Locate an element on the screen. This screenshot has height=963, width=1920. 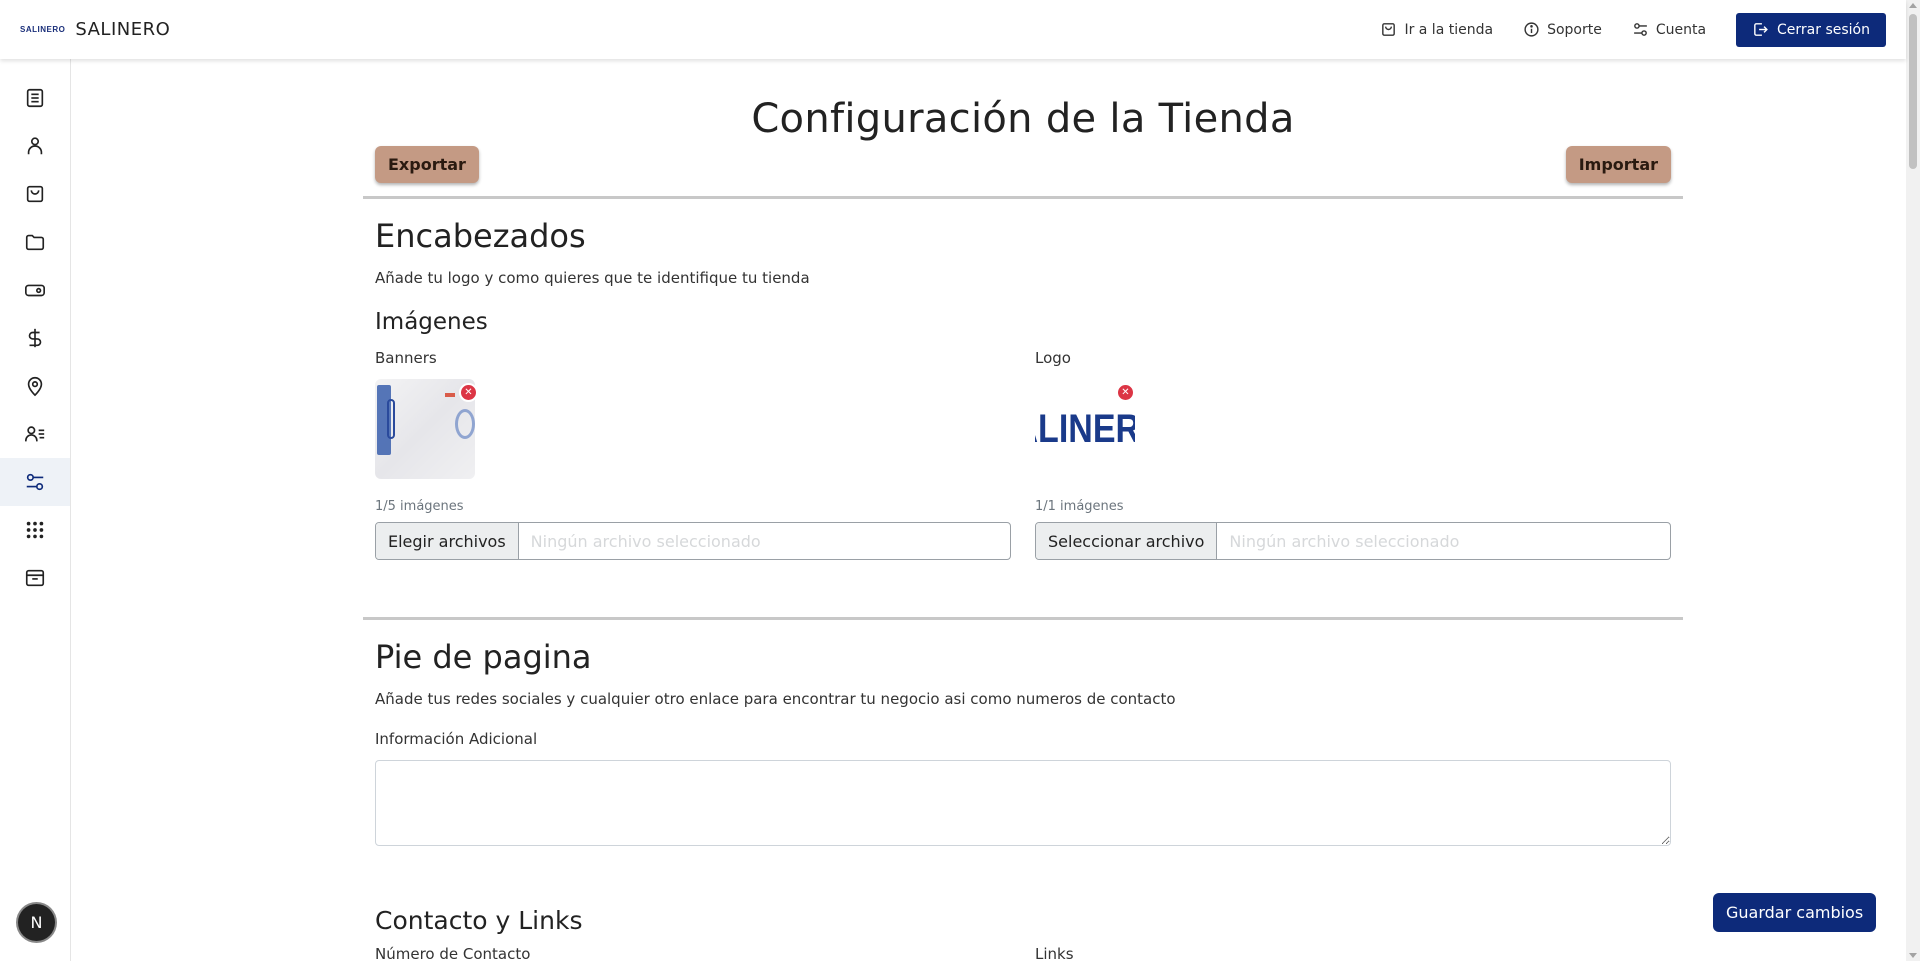
sidebar-item-orders is located at coordinates (35, 194).